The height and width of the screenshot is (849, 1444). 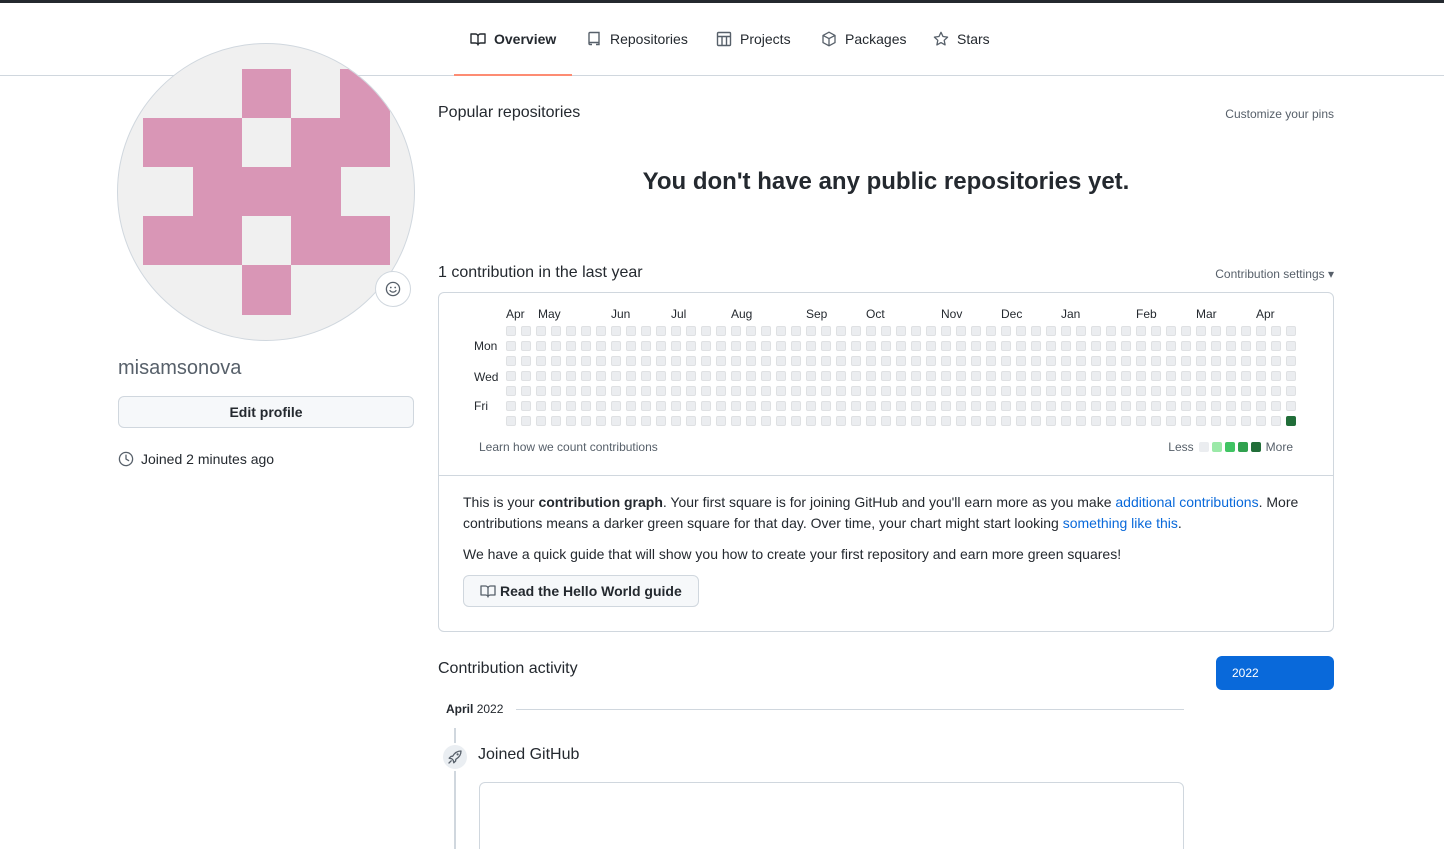 I want to click on set-status-button, so click(x=393, y=289).